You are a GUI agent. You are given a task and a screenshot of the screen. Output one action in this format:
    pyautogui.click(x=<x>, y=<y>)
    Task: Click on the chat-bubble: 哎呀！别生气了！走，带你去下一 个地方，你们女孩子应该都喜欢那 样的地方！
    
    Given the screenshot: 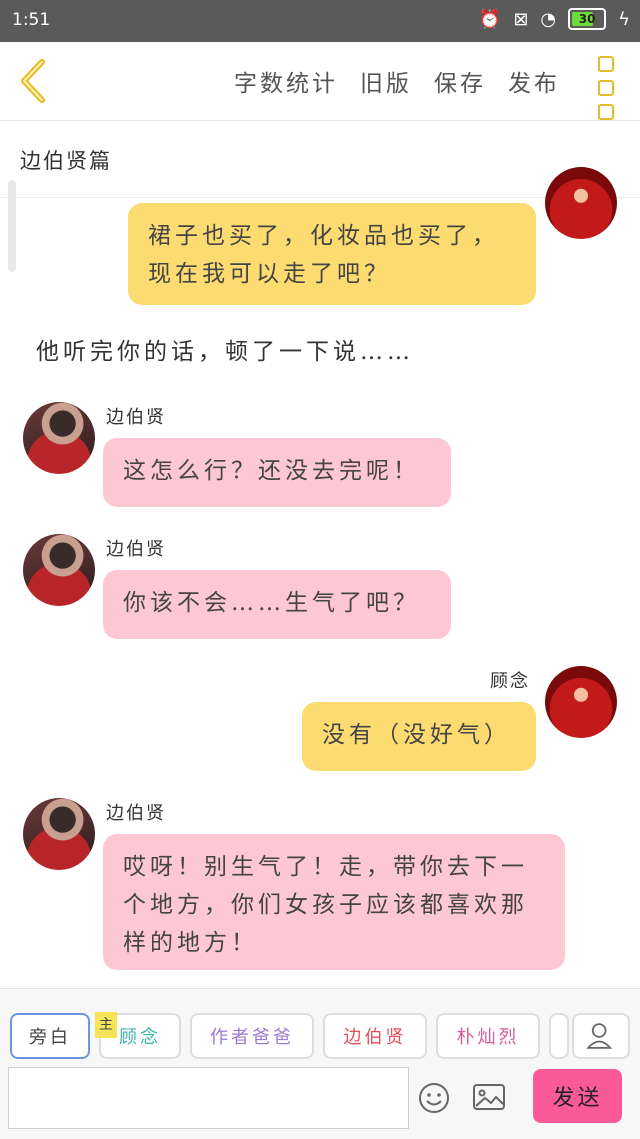 What is the action you would take?
    pyautogui.click(x=334, y=902)
    